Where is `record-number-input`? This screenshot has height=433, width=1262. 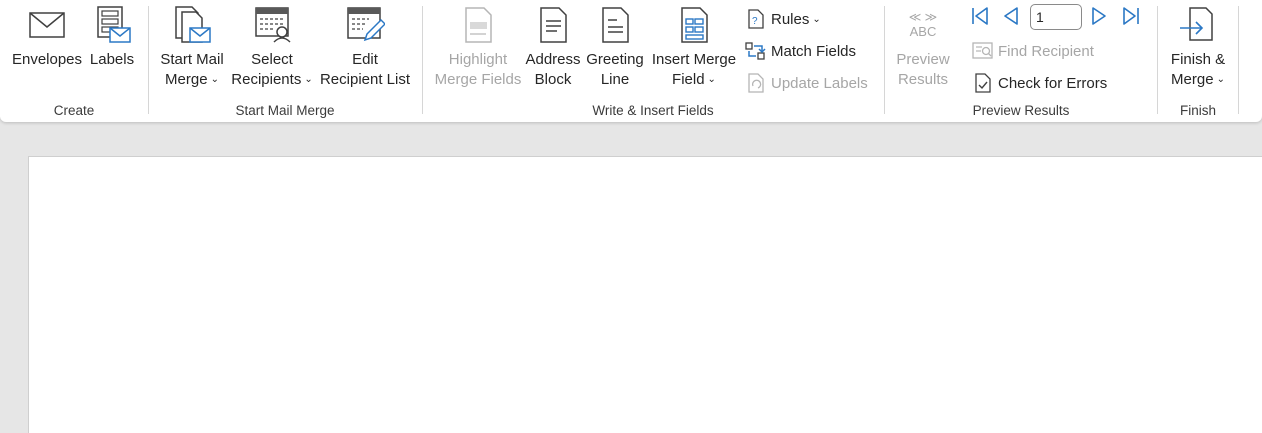 record-number-input is located at coordinates (1056, 17).